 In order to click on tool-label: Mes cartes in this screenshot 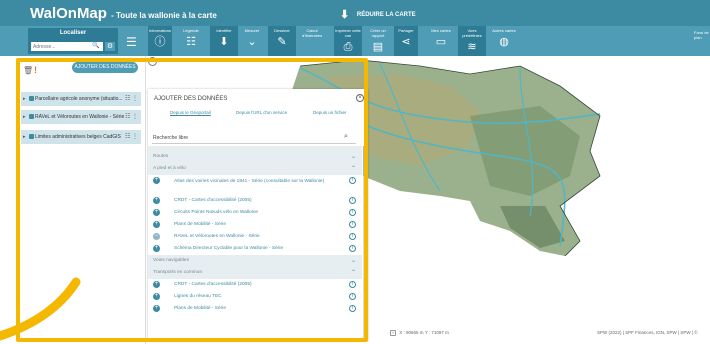, I will do `click(441, 30)`.